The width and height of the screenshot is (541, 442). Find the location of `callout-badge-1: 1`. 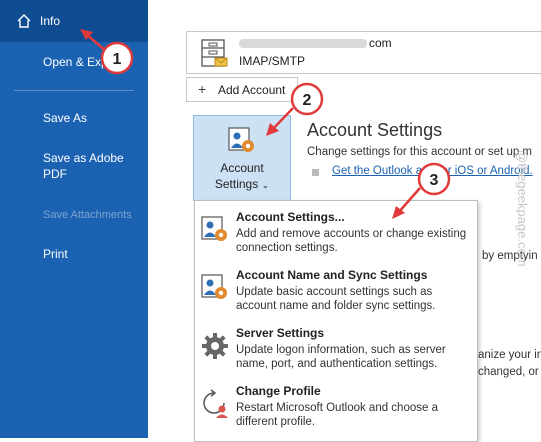

callout-badge-1: 1 is located at coordinates (117, 58).